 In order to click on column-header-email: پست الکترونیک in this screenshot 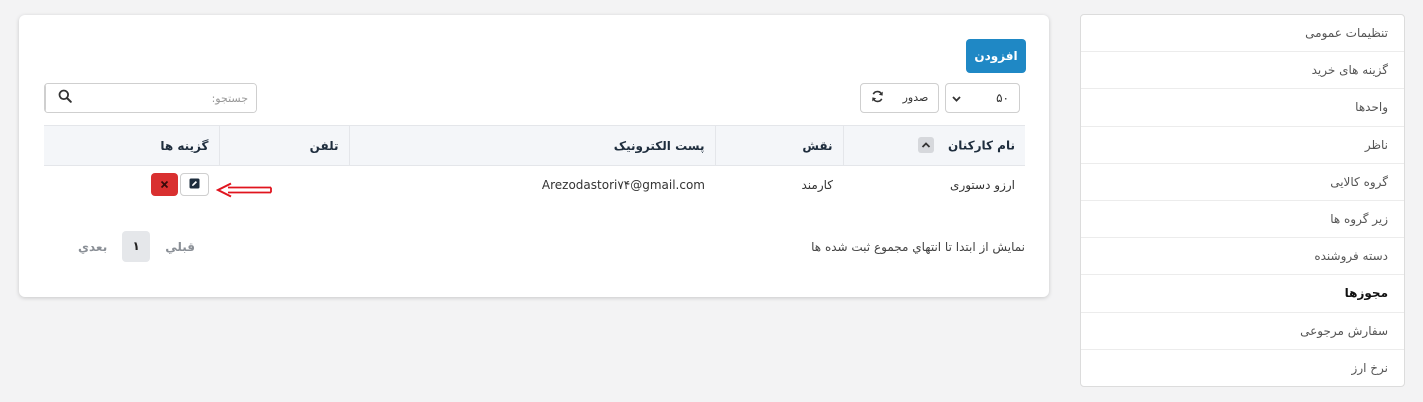, I will do `click(531, 145)`.